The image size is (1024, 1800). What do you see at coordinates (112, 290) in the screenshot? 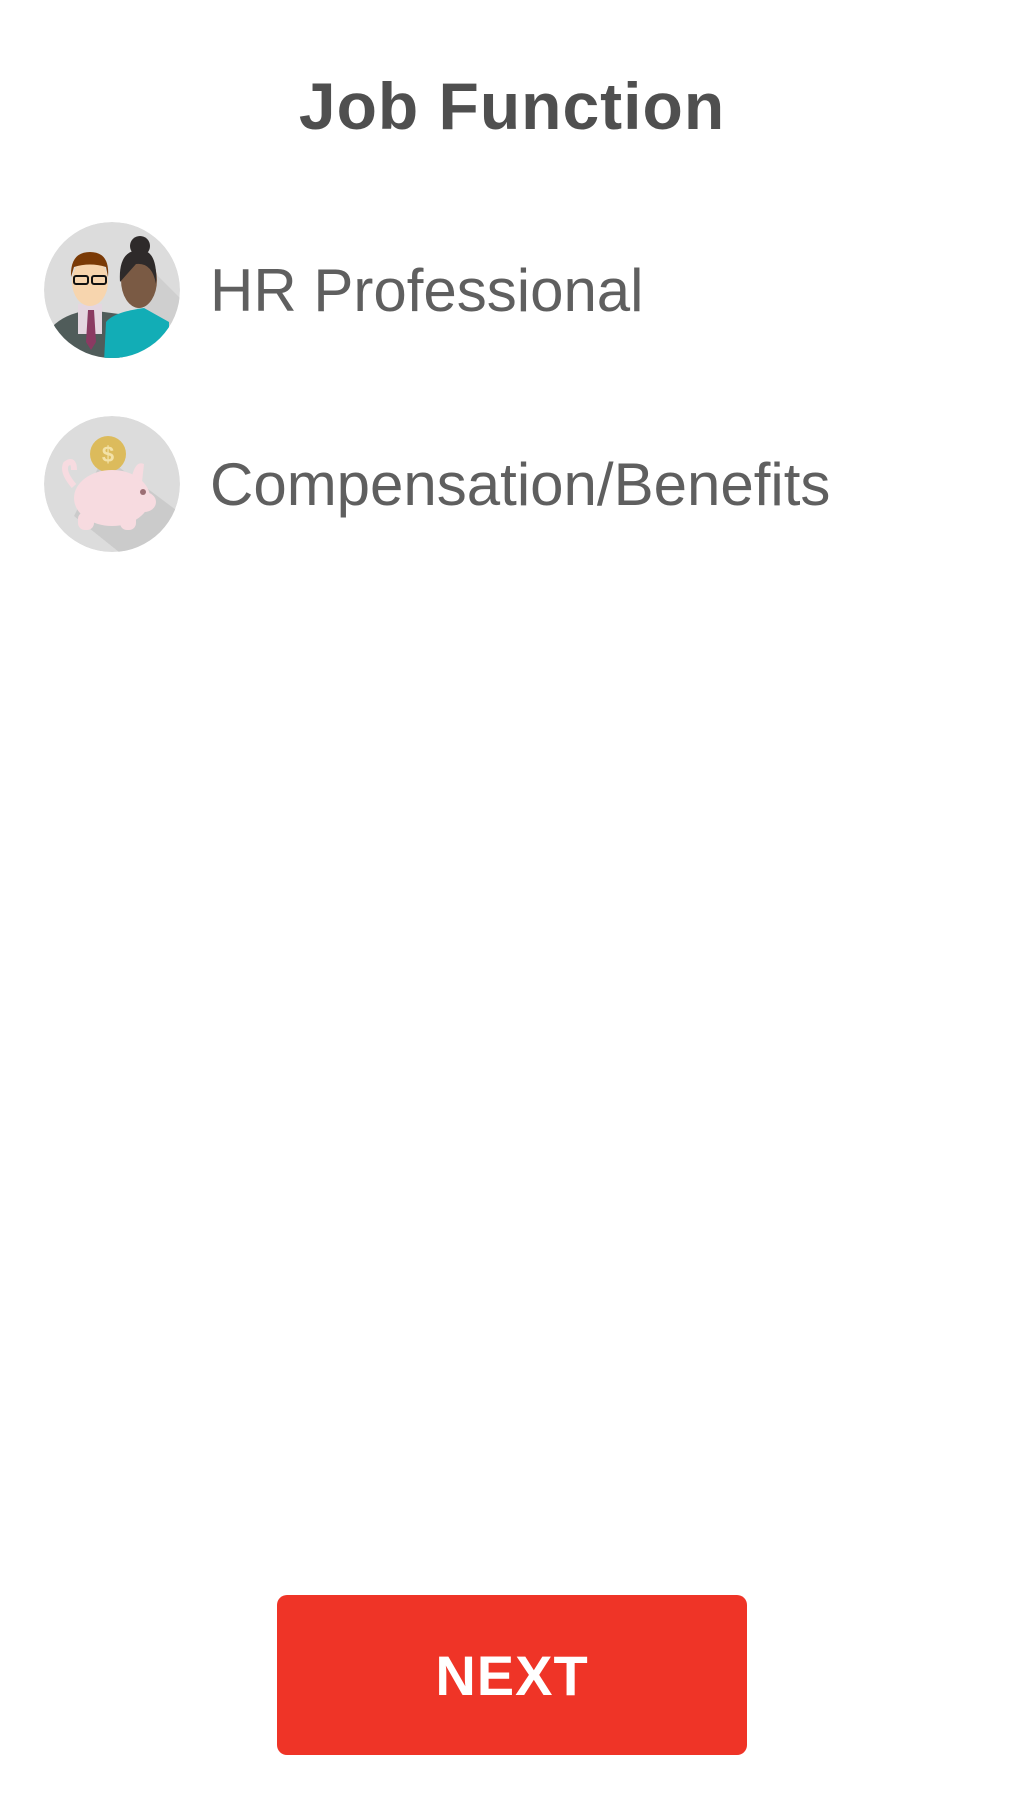
I see `people-icon` at bounding box center [112, 290].